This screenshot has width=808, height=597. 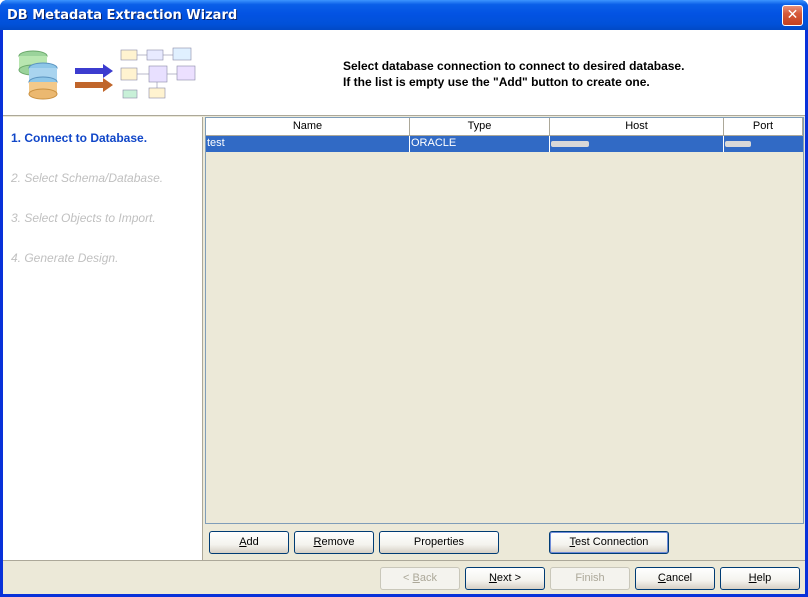 I want to click on cancel-mnemonic: C, so click(x=661, y=578).